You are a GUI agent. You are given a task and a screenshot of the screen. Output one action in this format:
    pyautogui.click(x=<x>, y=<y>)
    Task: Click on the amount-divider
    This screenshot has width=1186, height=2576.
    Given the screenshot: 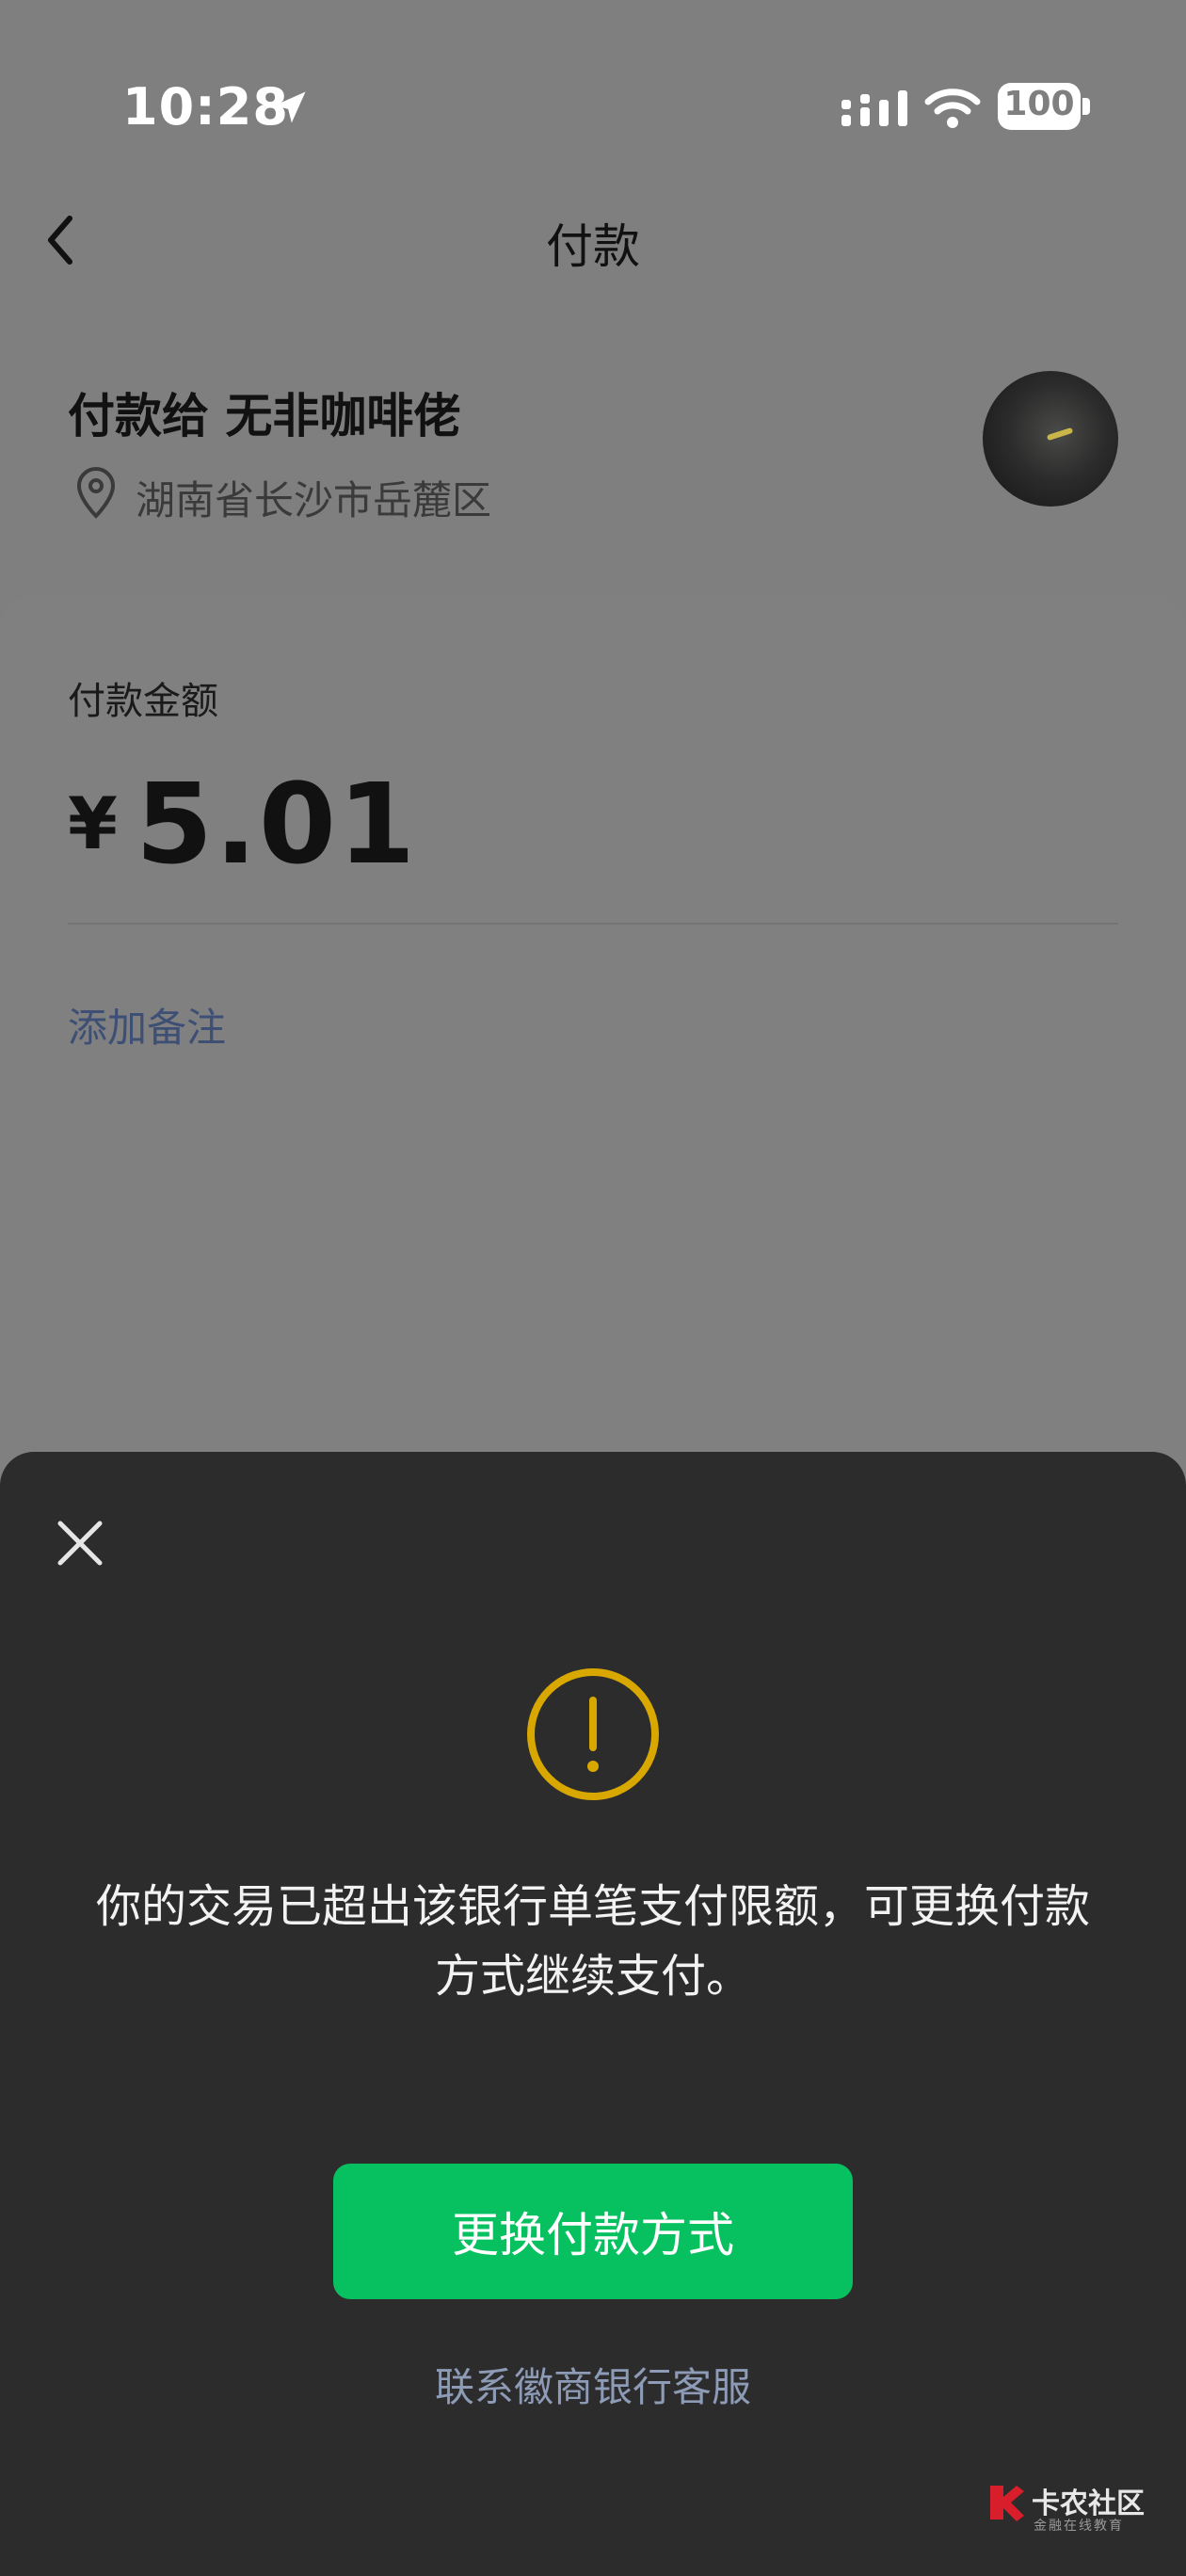 What is the action you would take?
    pyautogui.click(x=593, y=924)
    